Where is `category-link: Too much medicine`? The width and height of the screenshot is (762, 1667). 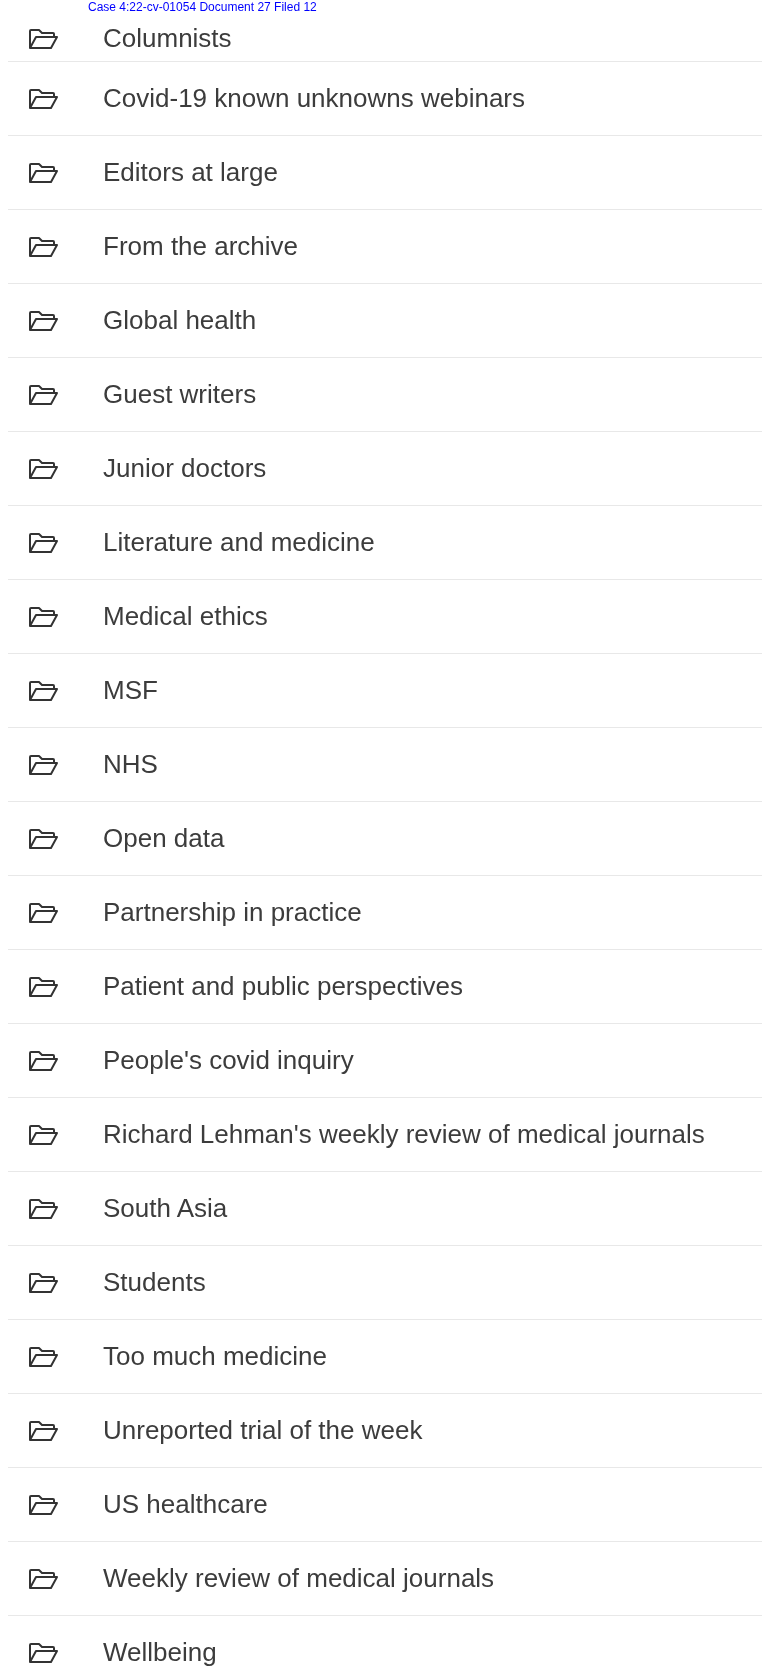 category-link: Too much medicine is located at coordinates (215, 1356).